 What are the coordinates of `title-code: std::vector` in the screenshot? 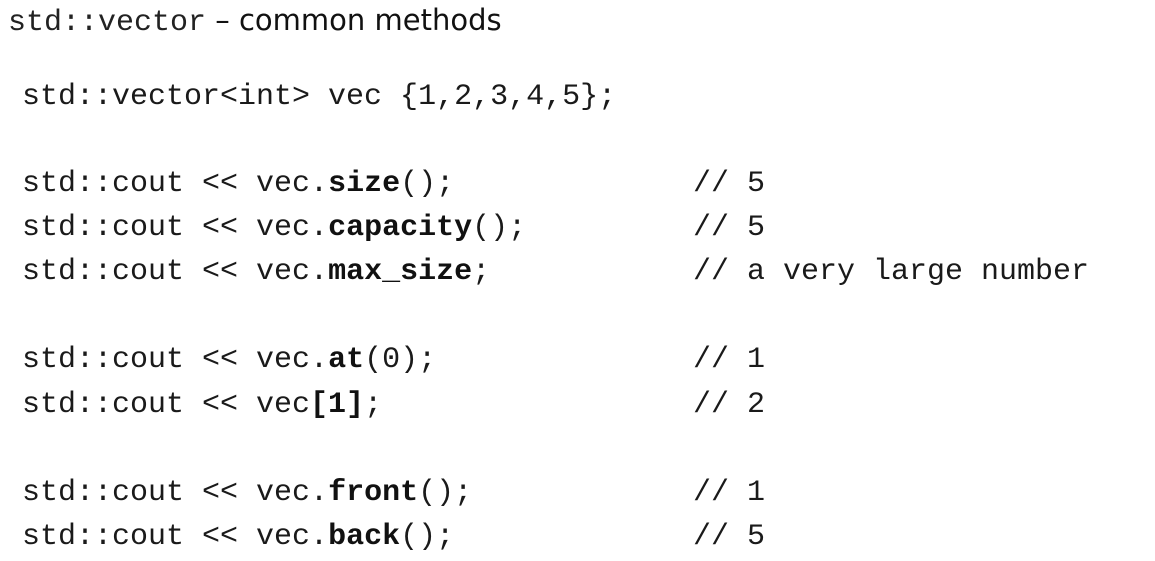 It's located at (107, 23).